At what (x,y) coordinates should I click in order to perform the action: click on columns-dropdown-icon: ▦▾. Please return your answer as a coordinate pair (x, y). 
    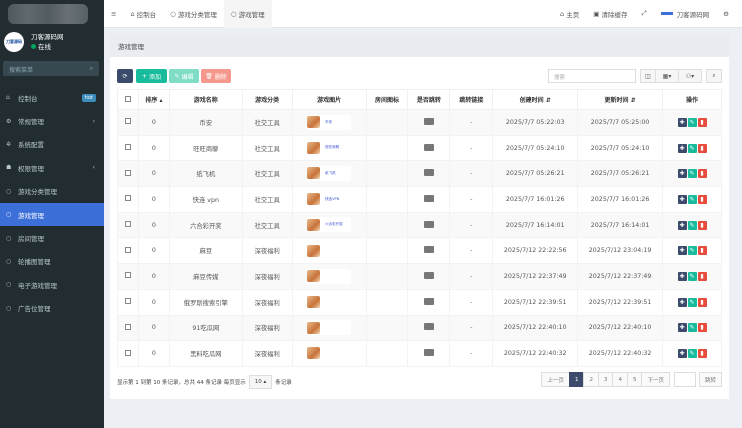
    Looking at the image, I should click on (667, 76).